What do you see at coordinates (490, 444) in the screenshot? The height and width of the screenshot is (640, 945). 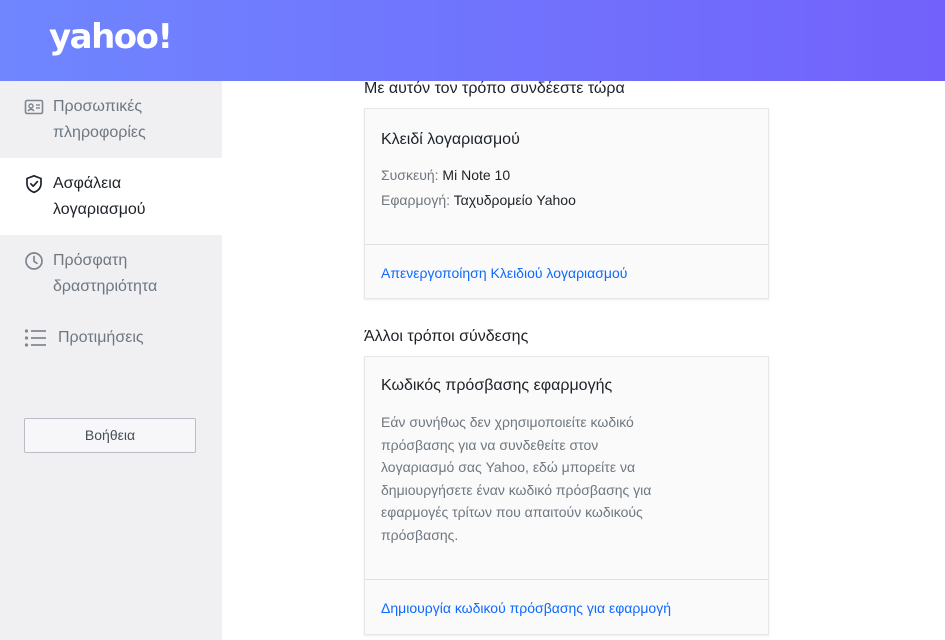 I see `desc-line: πρόσβασης για να συνδεθείτε στον` at bounding box center [490, 444].